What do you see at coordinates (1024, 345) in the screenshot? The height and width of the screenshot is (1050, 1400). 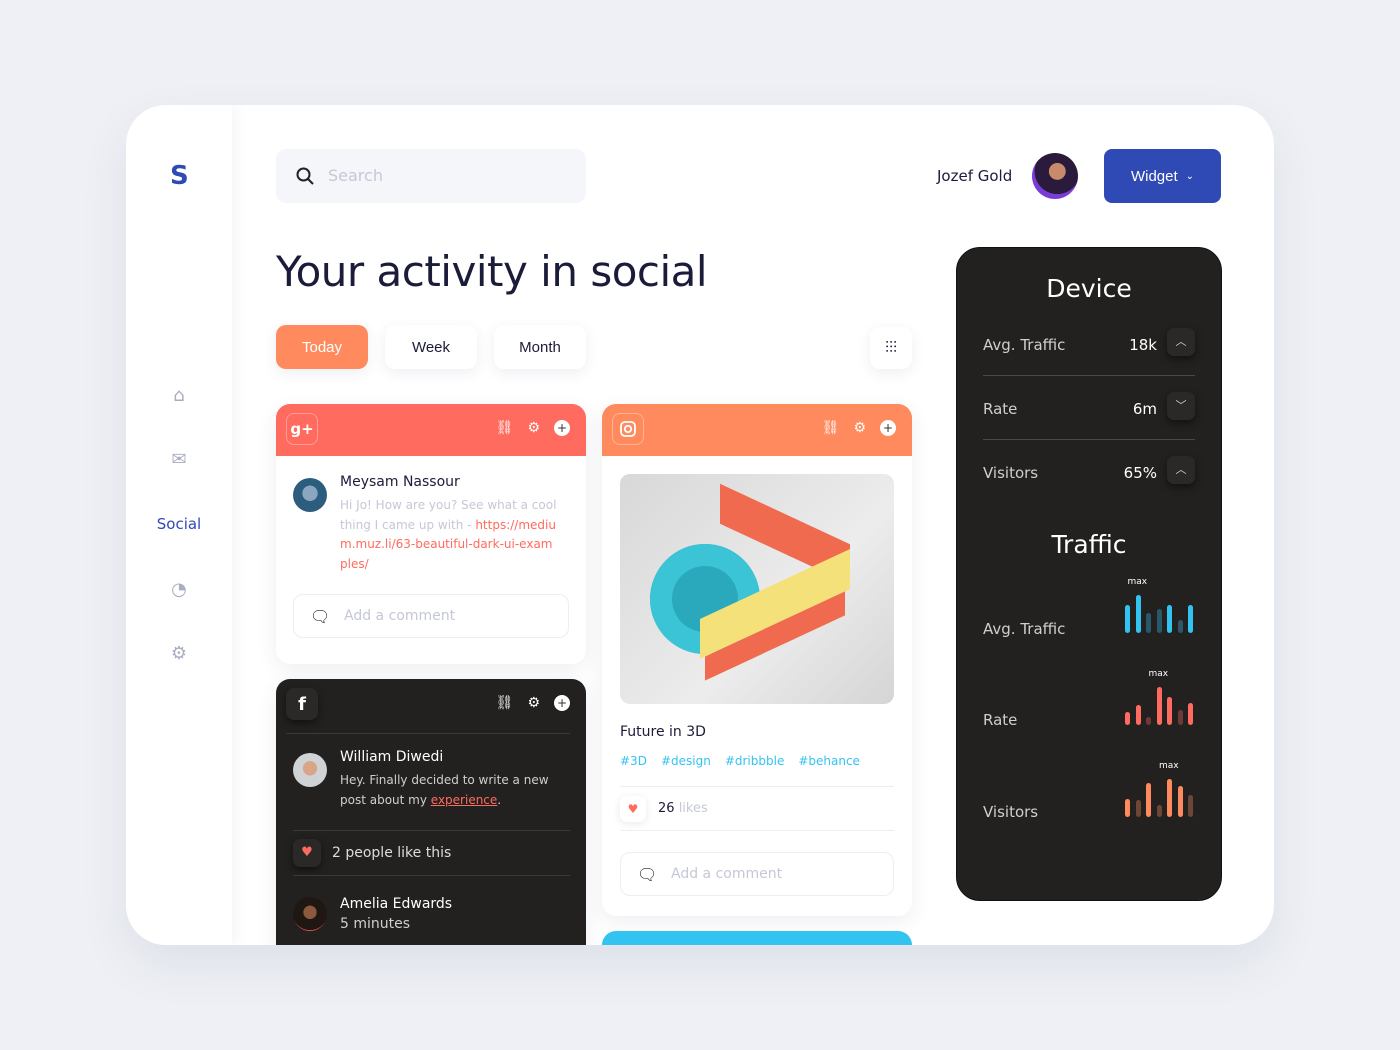 I see `row-label: Avg. Traffic` at bounding box center [1024, 345].